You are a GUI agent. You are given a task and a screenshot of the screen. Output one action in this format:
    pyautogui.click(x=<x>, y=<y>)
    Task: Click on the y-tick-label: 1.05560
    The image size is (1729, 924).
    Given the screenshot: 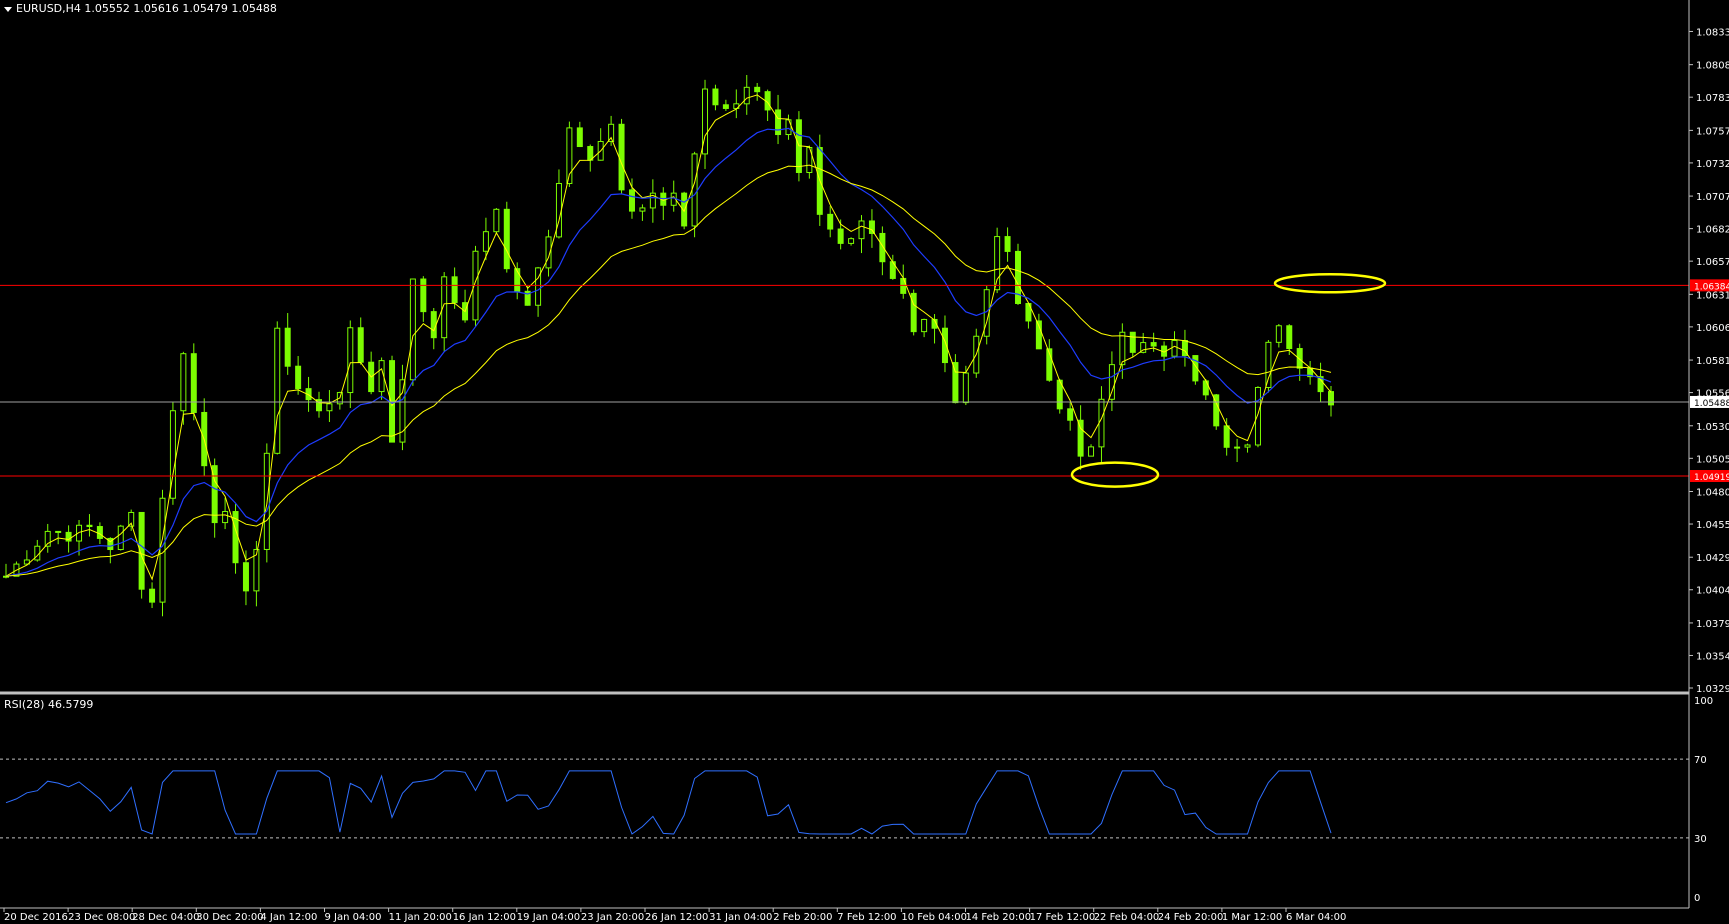 What is the action you would take?
    pyautogui.click(x=1712, y=394)
    